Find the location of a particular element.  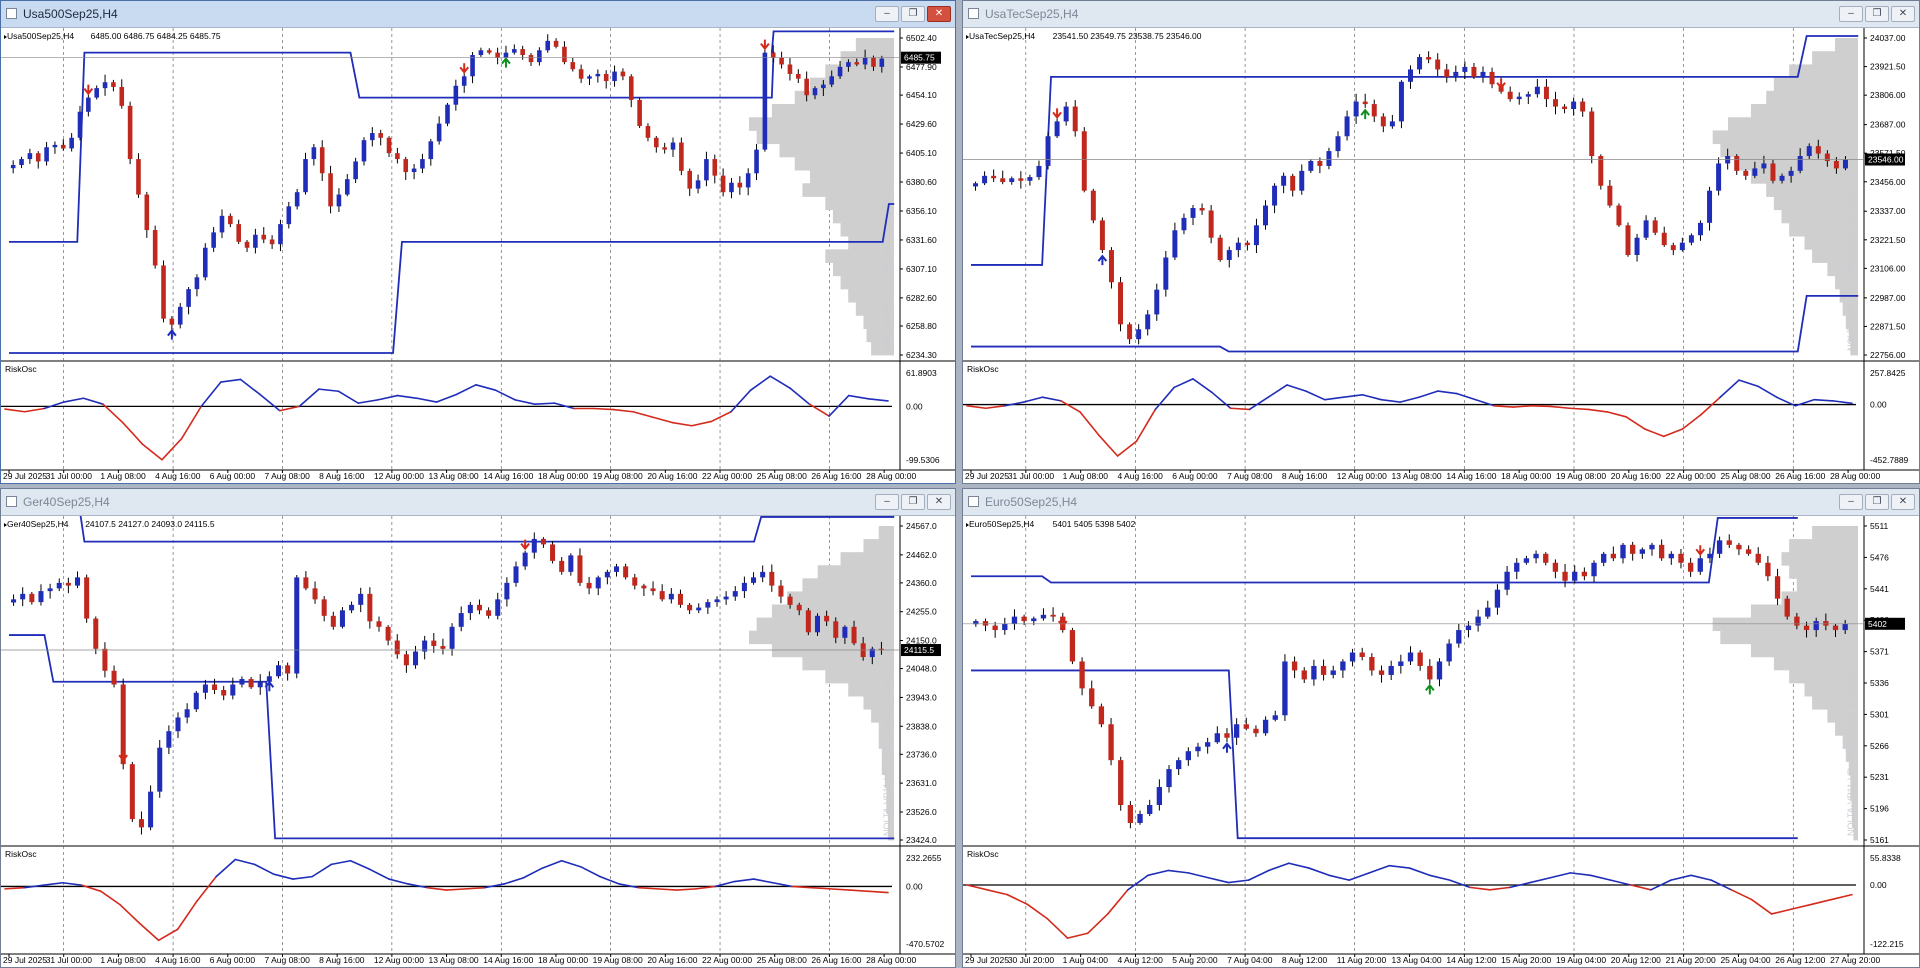

price-tick-label: 23806.00 is located at coordinates (1888, 95).